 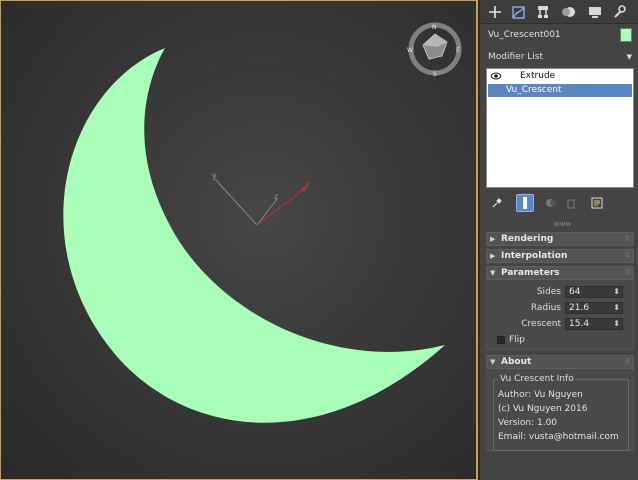 I want to click on display-icon, so click(x=595, y=12).